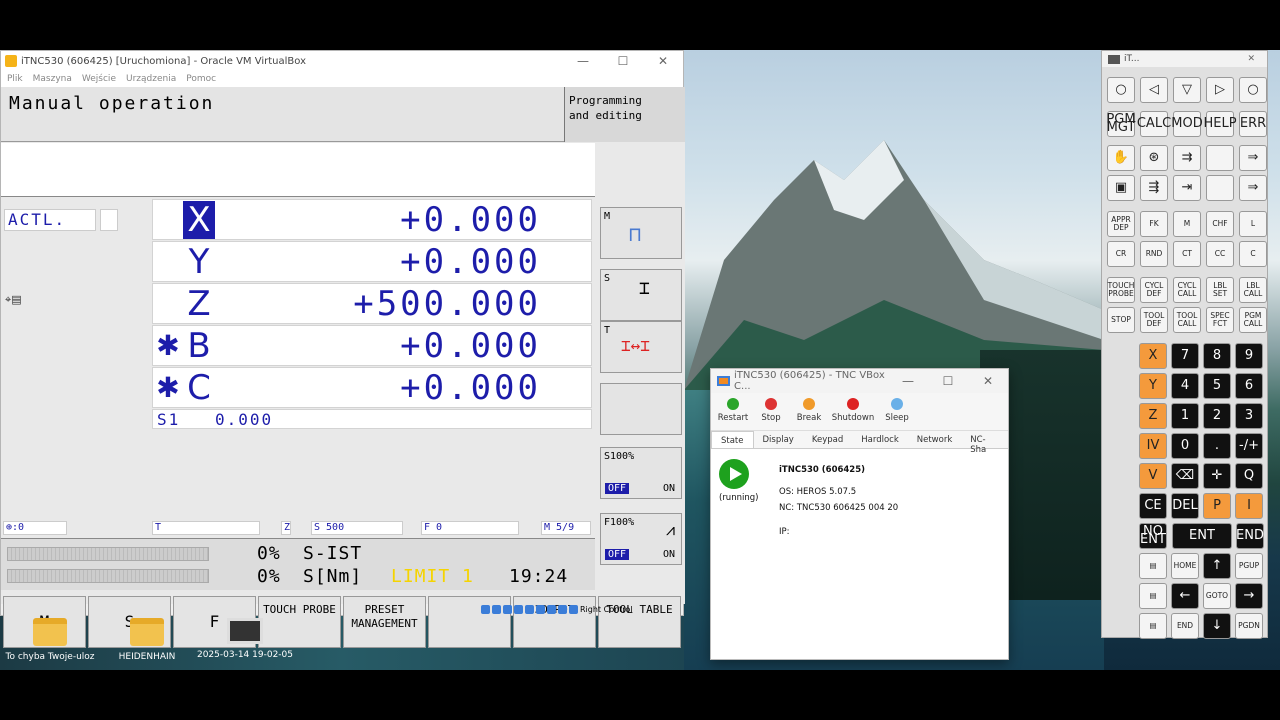 The height and width of the screenshot is (720, 1280). I want to click on softkey-m: M ⊓, so click(641, 233).